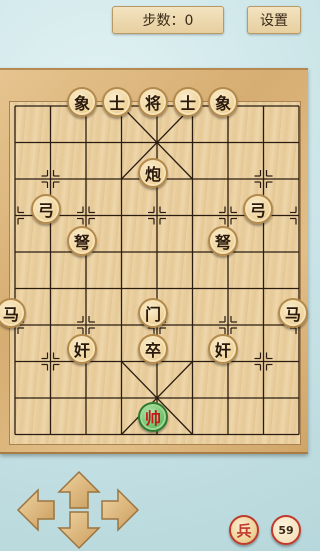 The image size is (320, 551). What do you see at coordinates (120, 510) in the screenshot?
I see `arrow-right-icon` at bounding box center [120, 510].